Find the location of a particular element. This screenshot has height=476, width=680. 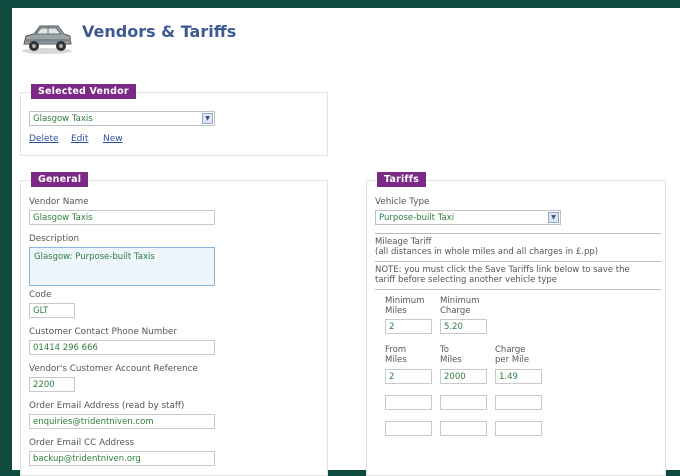

vendor-name-label: Vendor Name is located at coordinates (59, 202).